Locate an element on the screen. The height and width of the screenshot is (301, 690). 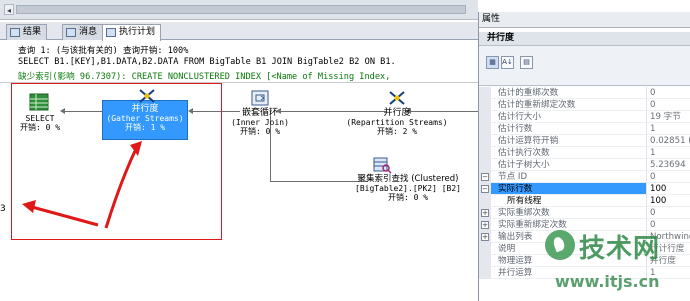
property-pages-icon: ▤ is located at coordinates (526, 62).